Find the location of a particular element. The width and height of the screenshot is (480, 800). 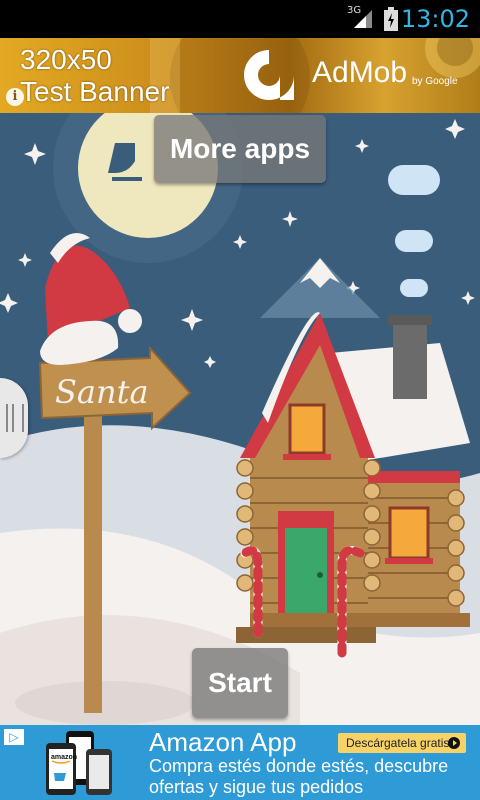

start-button: Start is located at coordinates (240, 683).